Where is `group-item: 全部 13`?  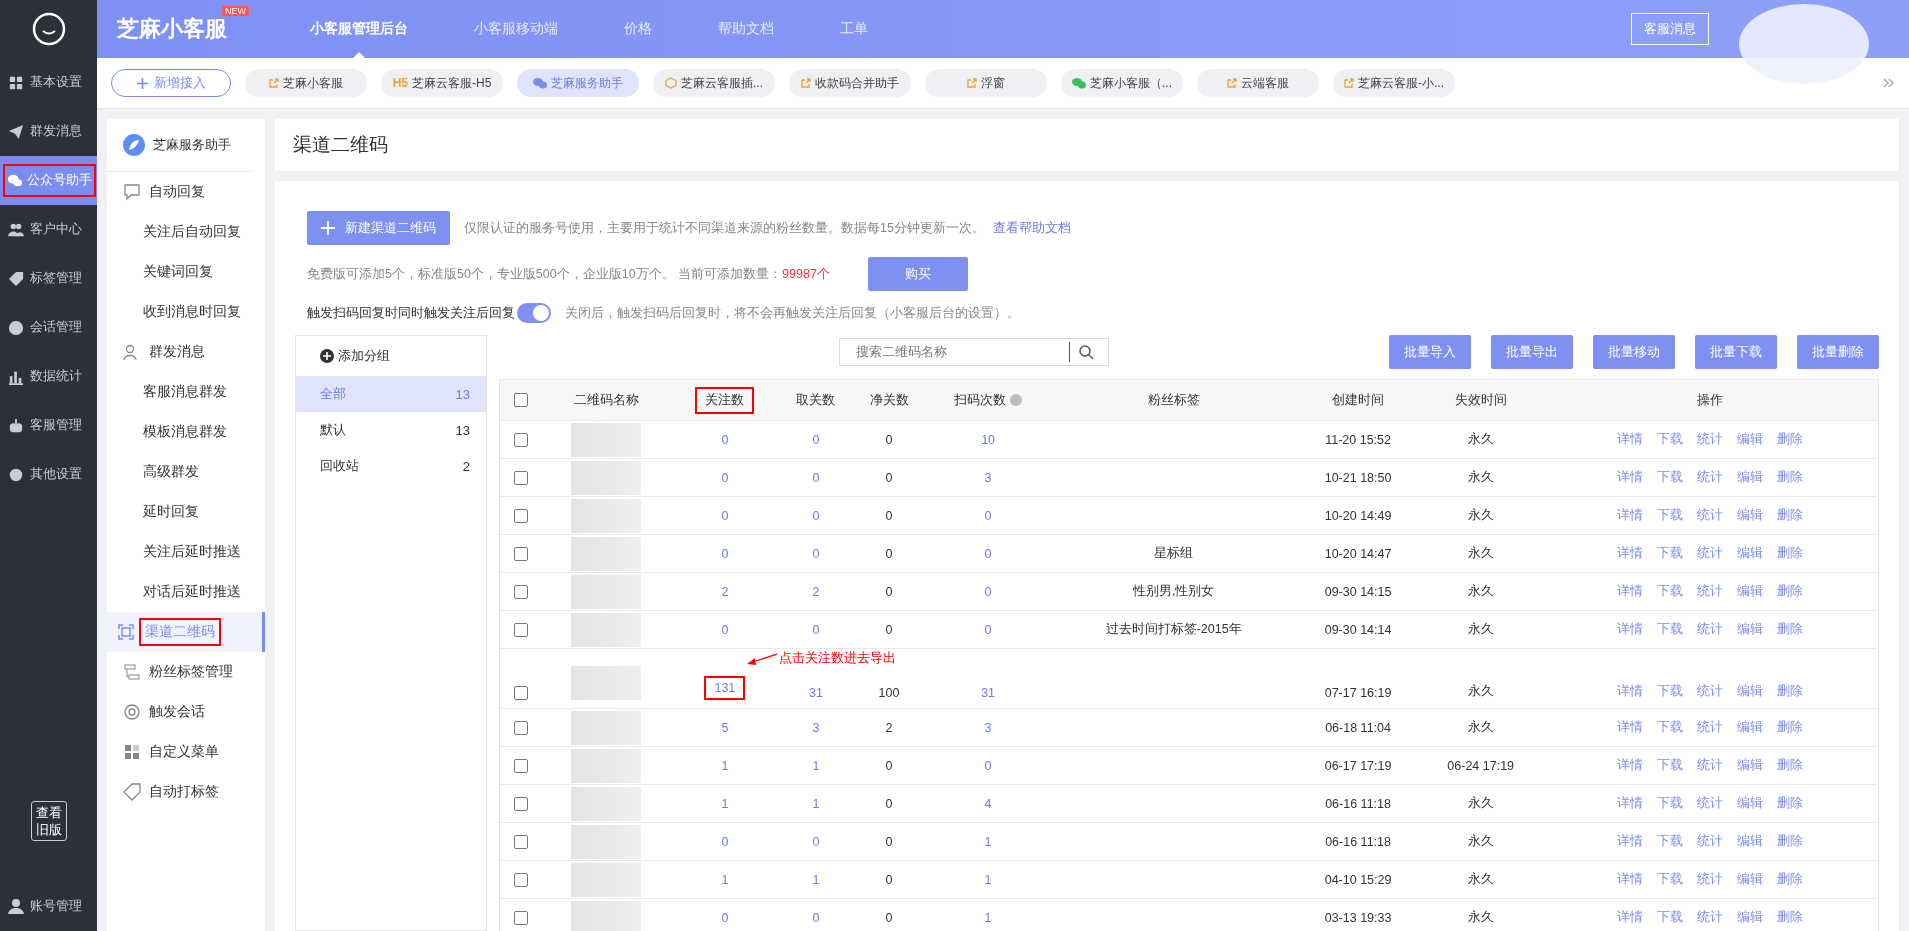 group-item: 全部 13 is located at coordinates (391, 394).